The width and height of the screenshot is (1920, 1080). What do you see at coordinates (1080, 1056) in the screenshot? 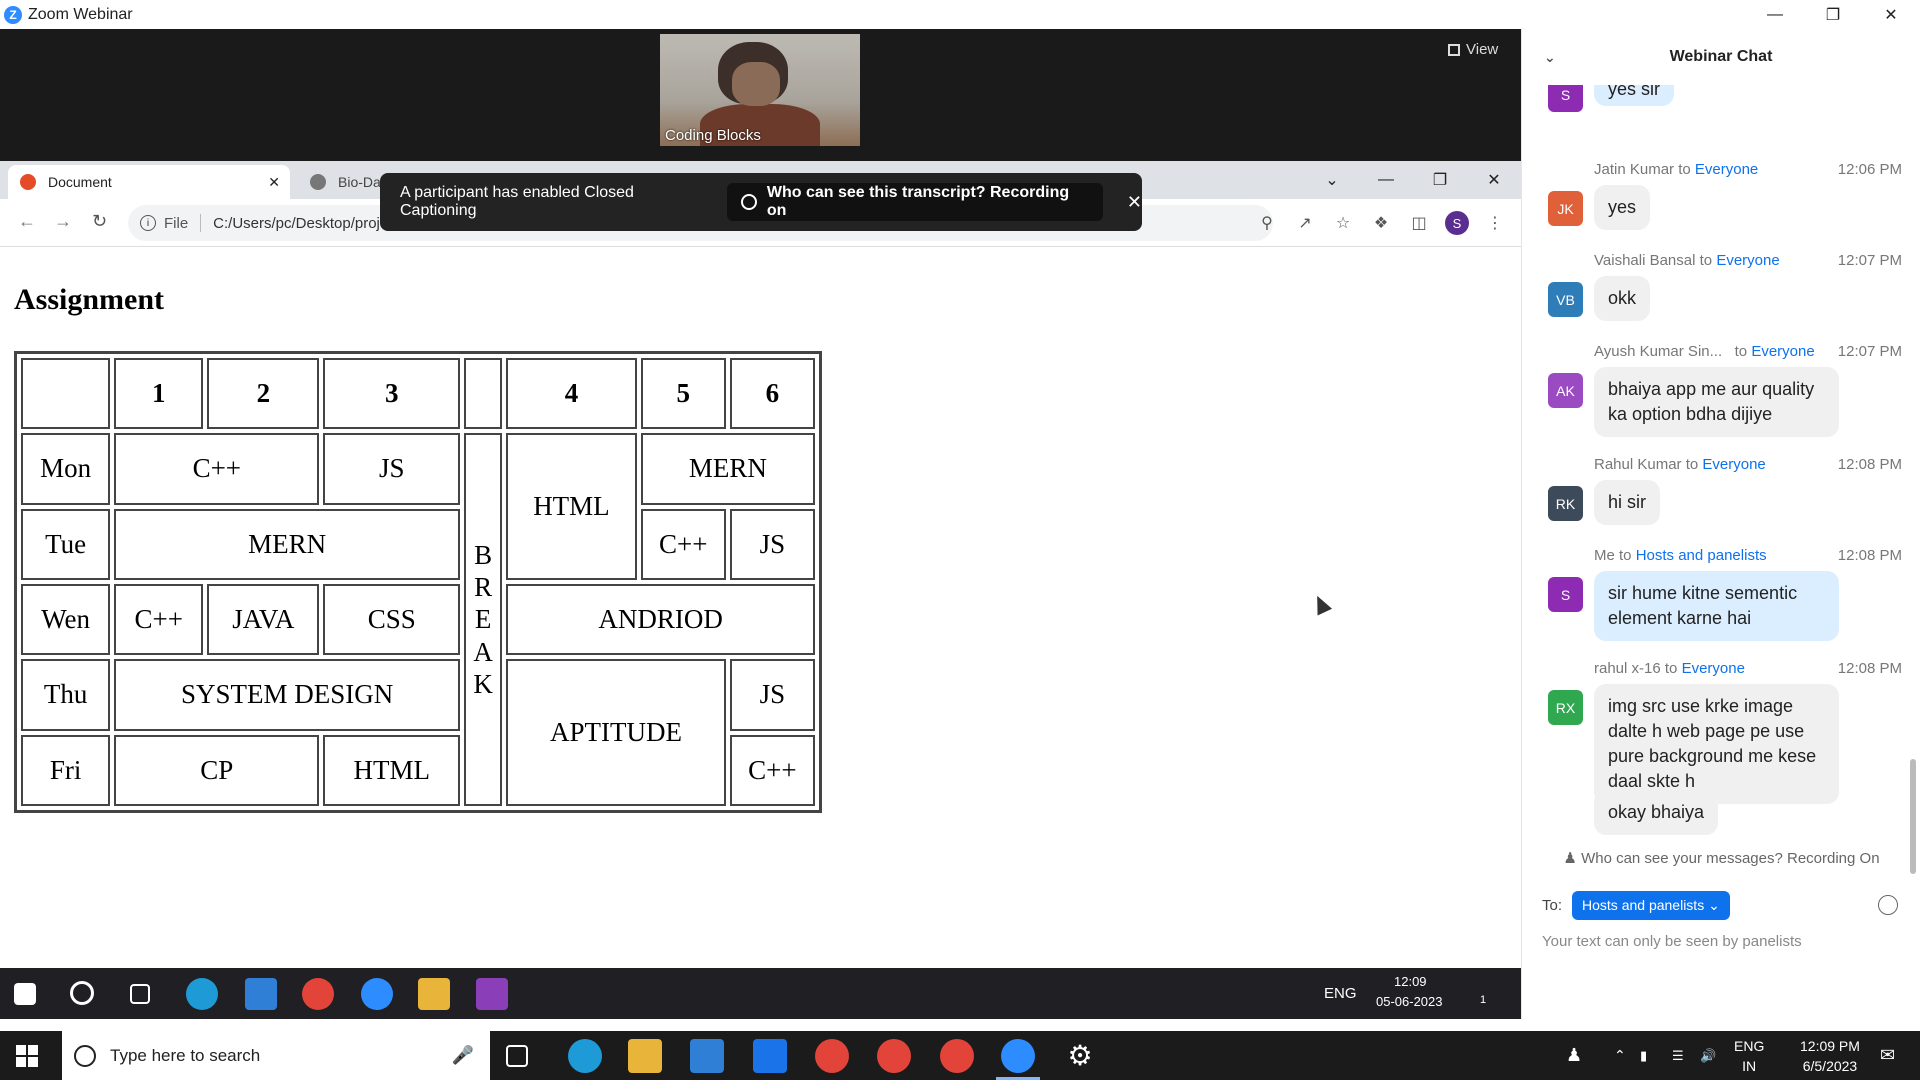
I see `settings-gear-icon: ⚙` at bounding box center [1080, 1056].